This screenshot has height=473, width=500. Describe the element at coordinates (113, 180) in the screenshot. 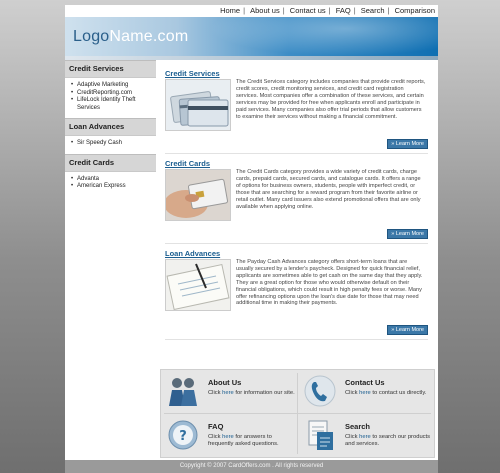

I see `sidebar-item-advanta: • Advanta` at that location.